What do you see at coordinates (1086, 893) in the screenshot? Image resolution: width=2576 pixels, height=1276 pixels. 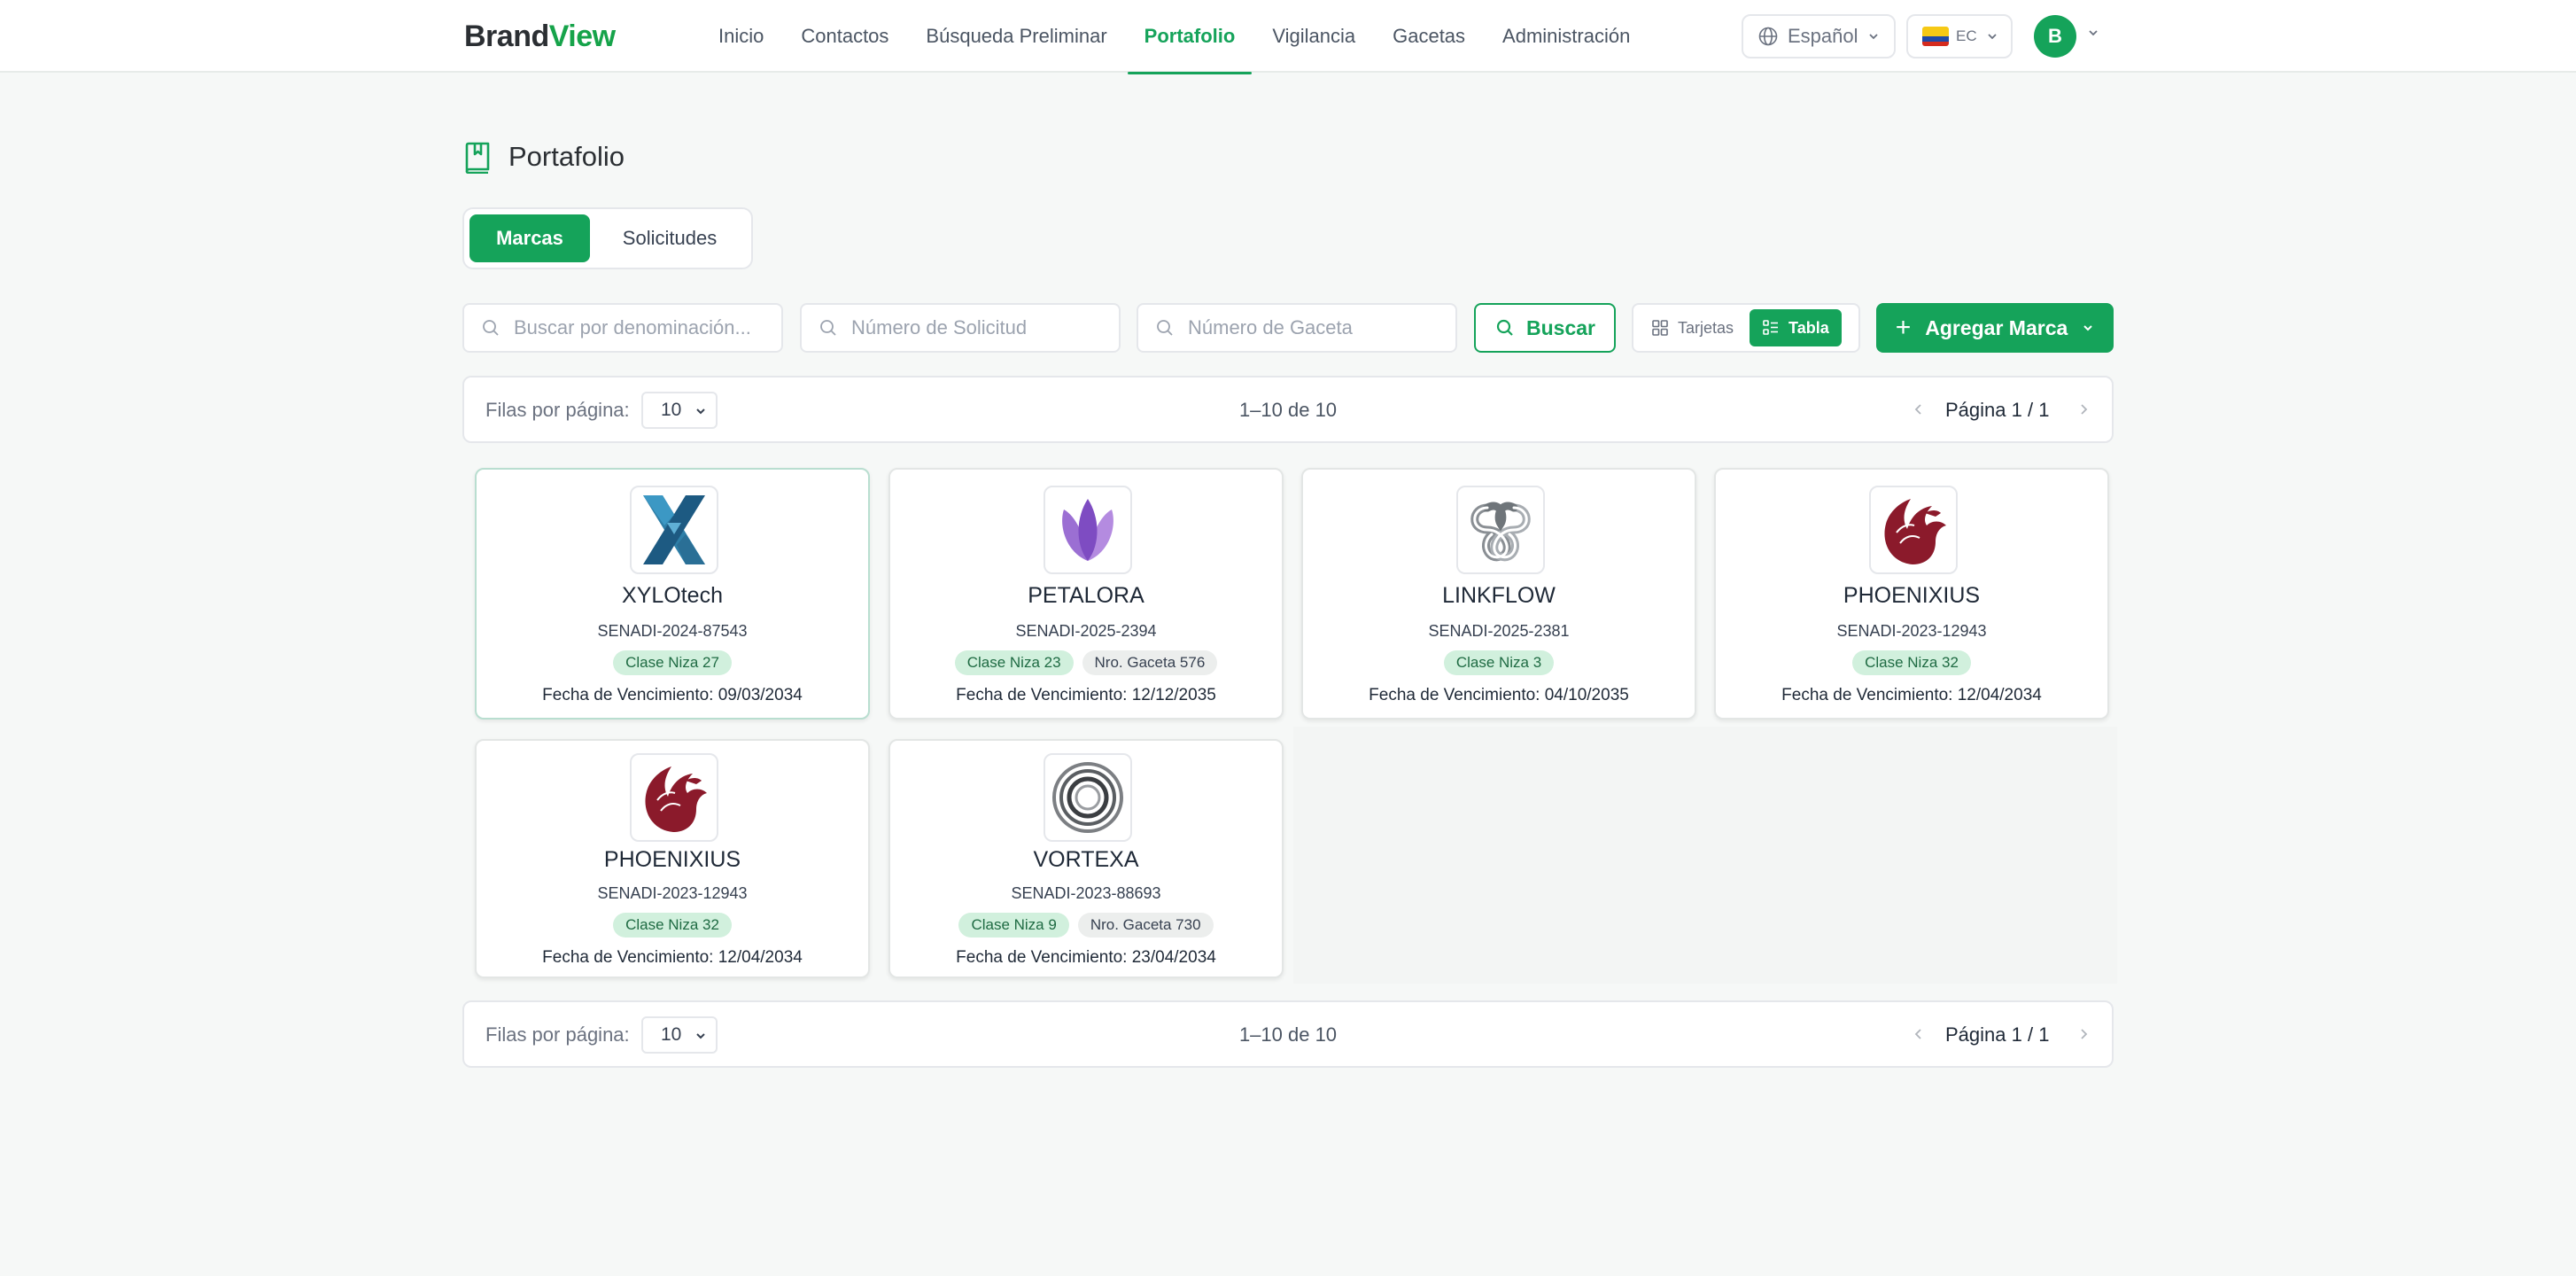 I see `brand-code: SENADI-2023-88693` at bounding box center [1086, 893].